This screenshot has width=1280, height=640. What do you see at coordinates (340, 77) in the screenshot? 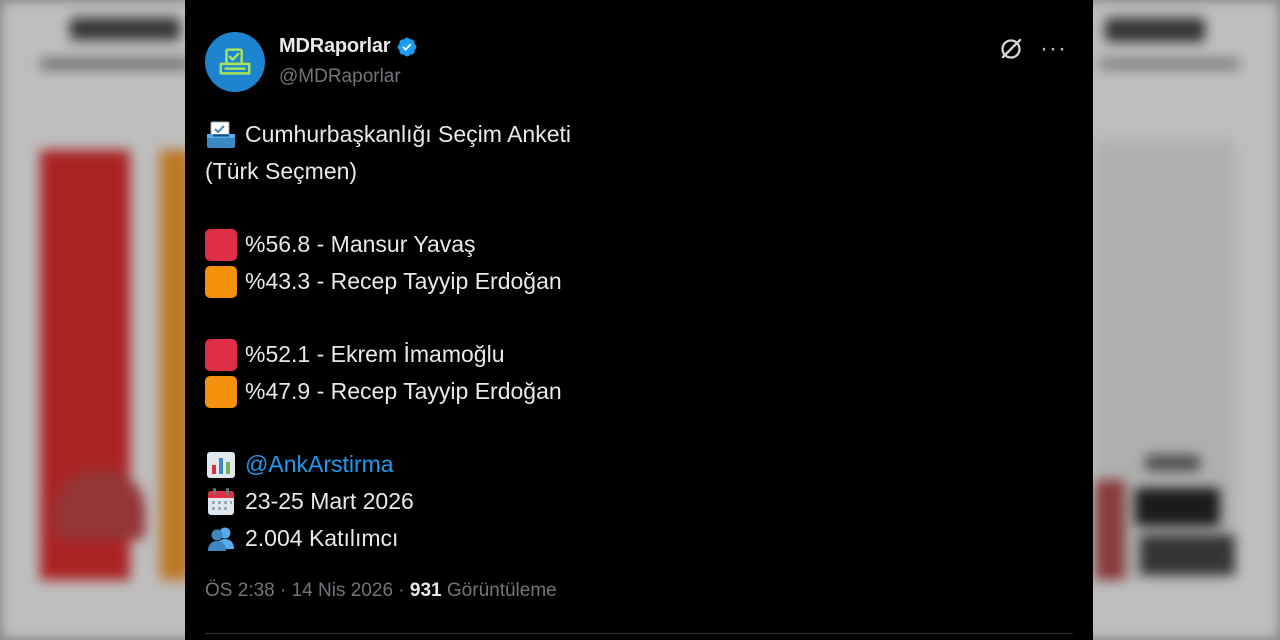
I see `author-handle: @MDRaporlar` at bounding box center [340, 77].